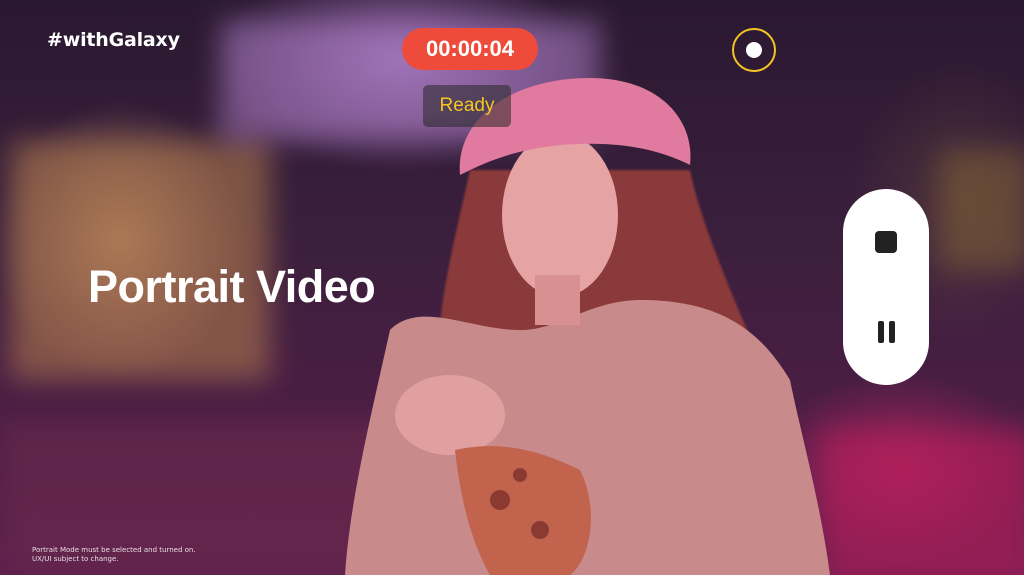 Image resolution: width=1024 pixels, height=575 pixels. Describe the element at coordinates (470, 49) in the screenshot. I see `recording-timer: 00:00:04` at that location.